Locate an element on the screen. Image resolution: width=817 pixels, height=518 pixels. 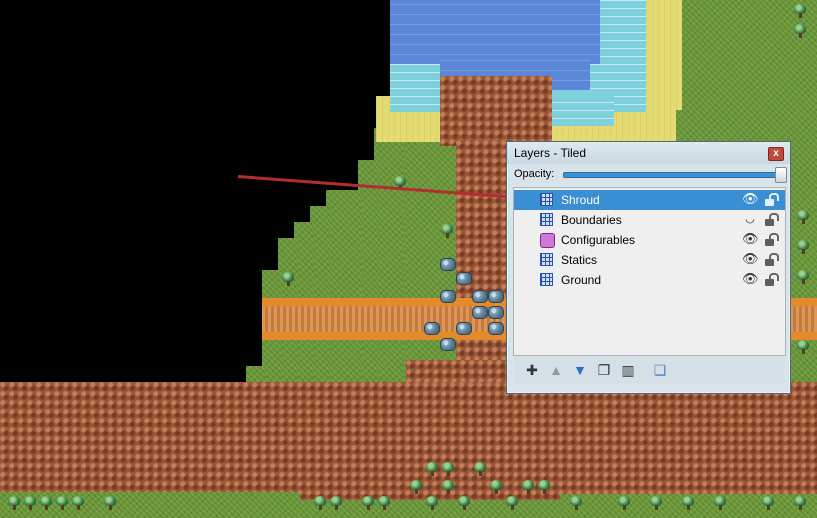
object-layer-icon is located at coordinates (547, 240).